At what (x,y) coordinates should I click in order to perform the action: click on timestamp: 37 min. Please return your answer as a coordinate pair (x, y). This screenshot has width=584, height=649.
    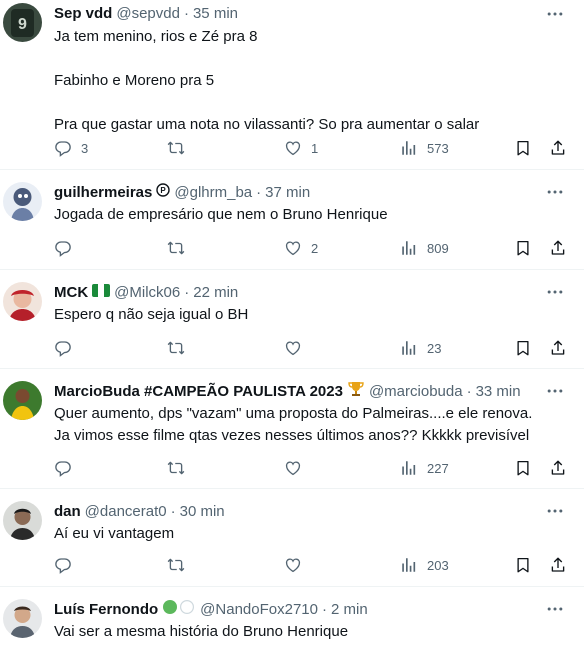
    Looking at the image, I should click on (287, 192).